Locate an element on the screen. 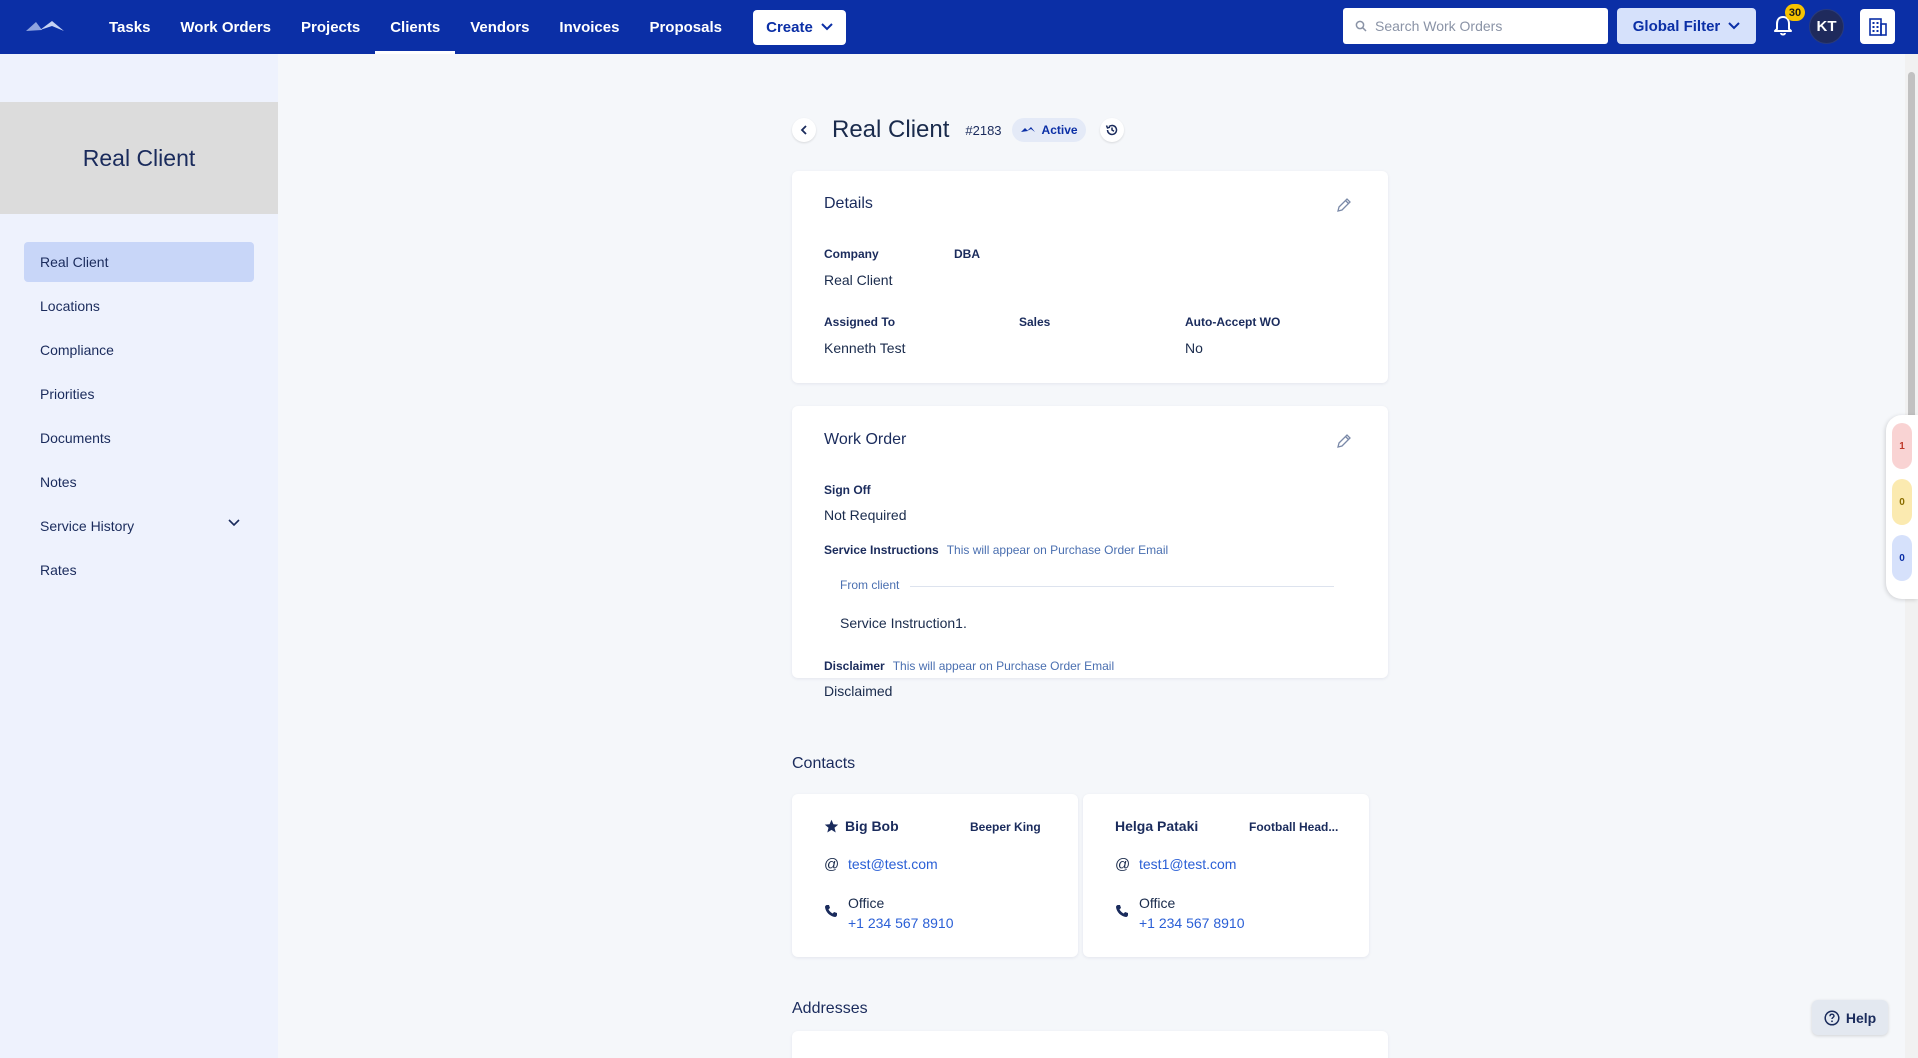 Image resolution: width=1918 pixels, height=1058 pixels. addresses-title: Addresses is located at coordinates (830, 1008).